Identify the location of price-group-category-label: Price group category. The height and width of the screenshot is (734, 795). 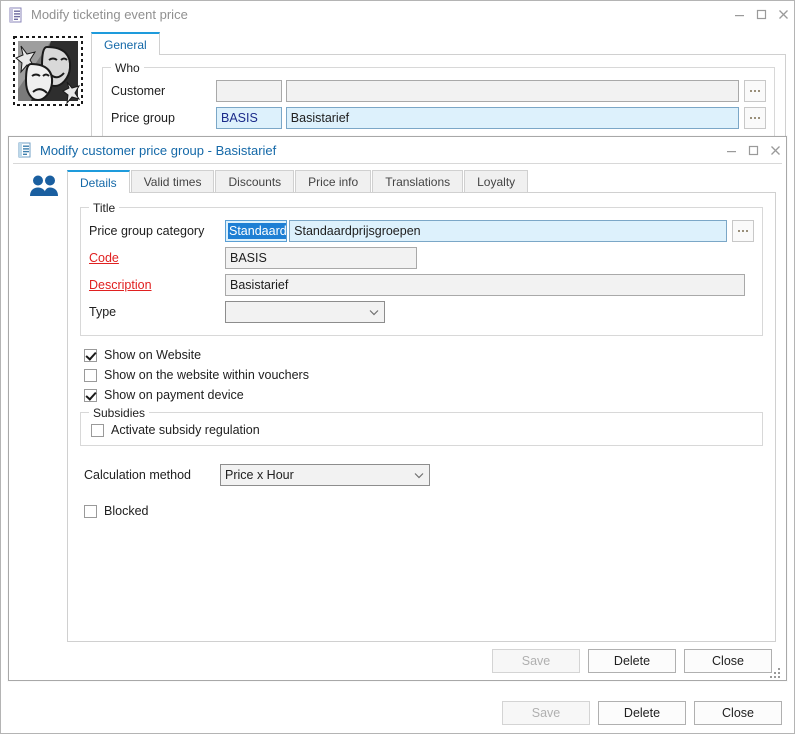
(147, 231).